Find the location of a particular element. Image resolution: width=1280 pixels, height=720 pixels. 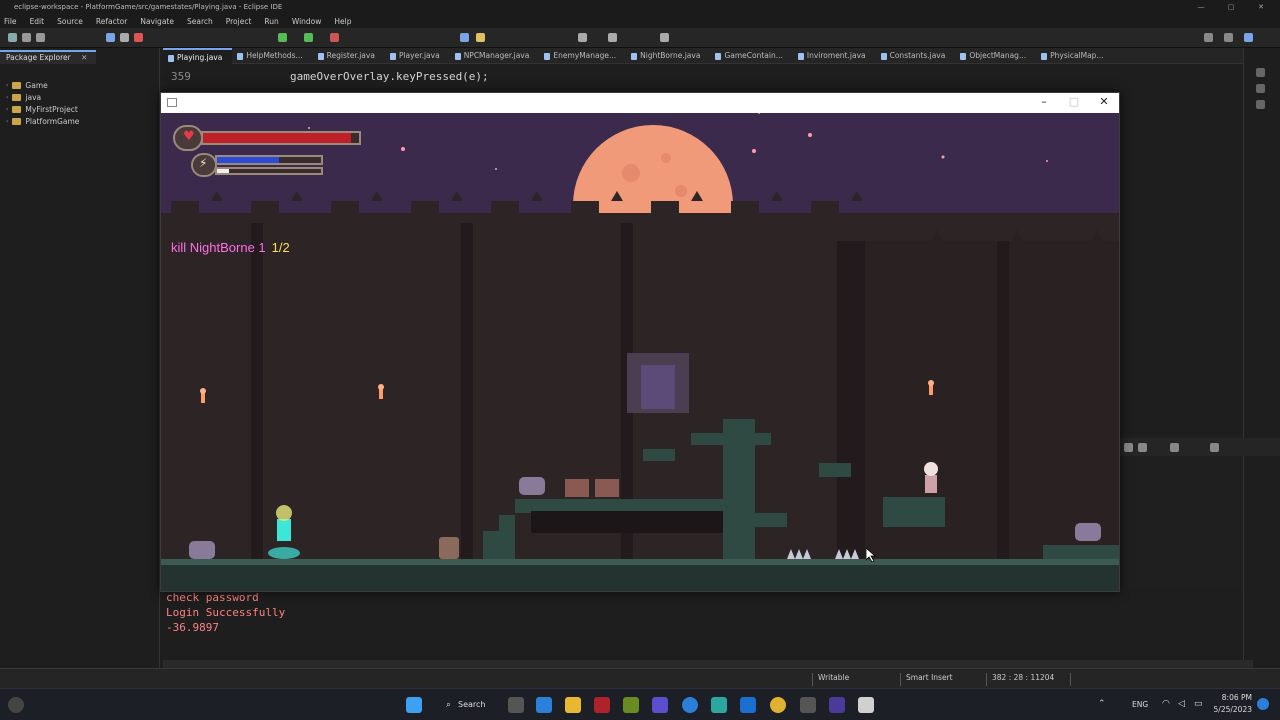

suspend-icon is located at coordinates (124, 37).